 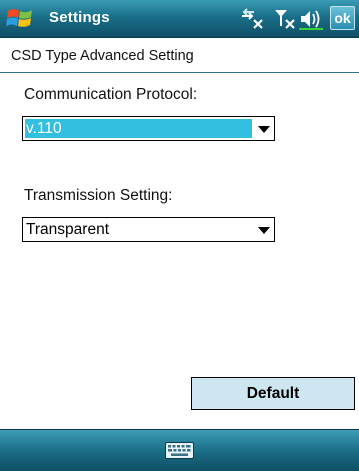 I want to click on ok-button: ok, so click(x=342, y=18).